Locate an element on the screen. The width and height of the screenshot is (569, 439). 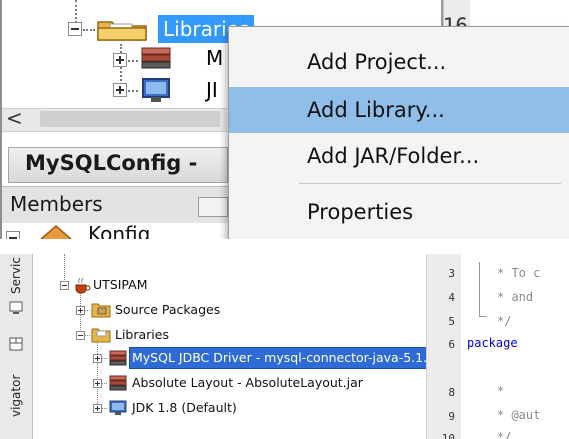
konfig-label: Konfig is located at coordinates (119, 230).